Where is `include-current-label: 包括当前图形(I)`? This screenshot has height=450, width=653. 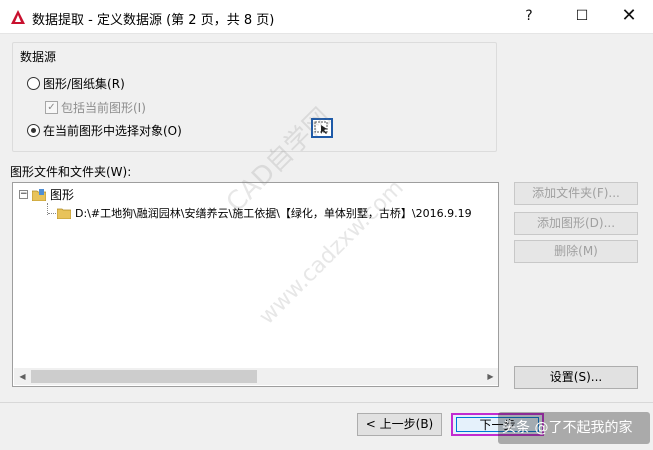
include-current-label: 包括当前图形(I) is located at coordinates (103, 108).